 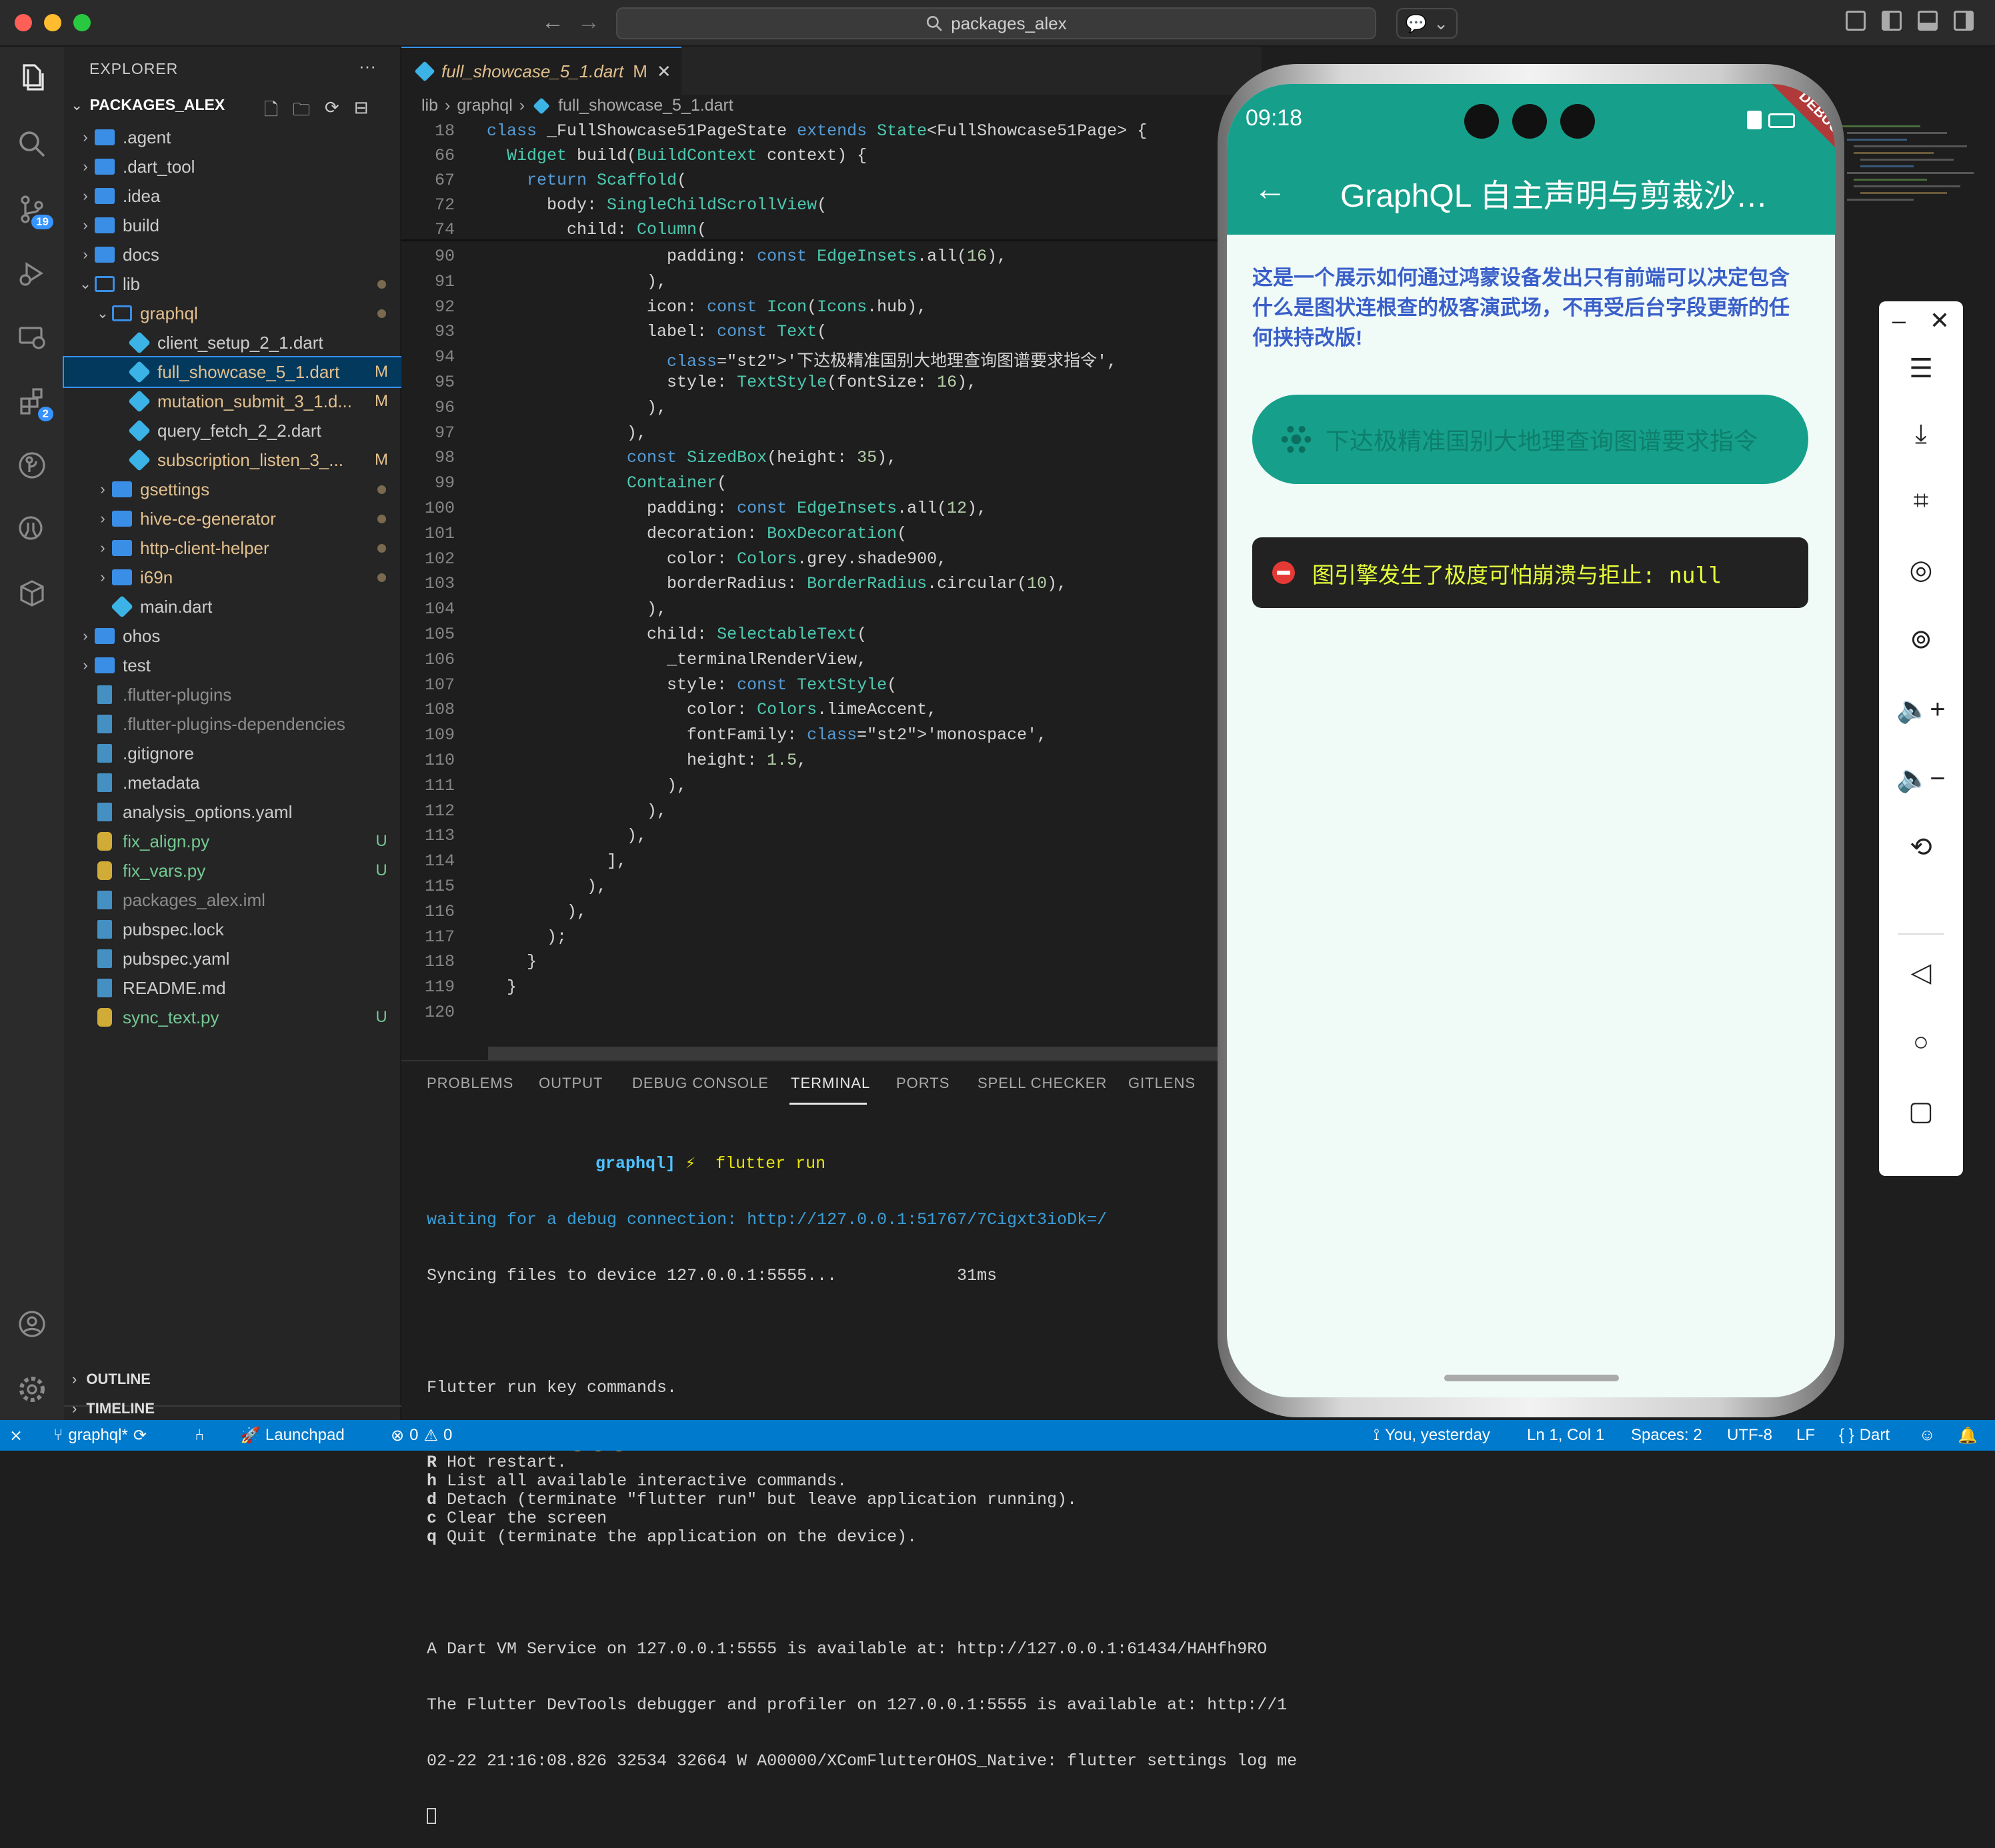 I want to click on toggle-panel-icon, so click(x=1928, y=21).